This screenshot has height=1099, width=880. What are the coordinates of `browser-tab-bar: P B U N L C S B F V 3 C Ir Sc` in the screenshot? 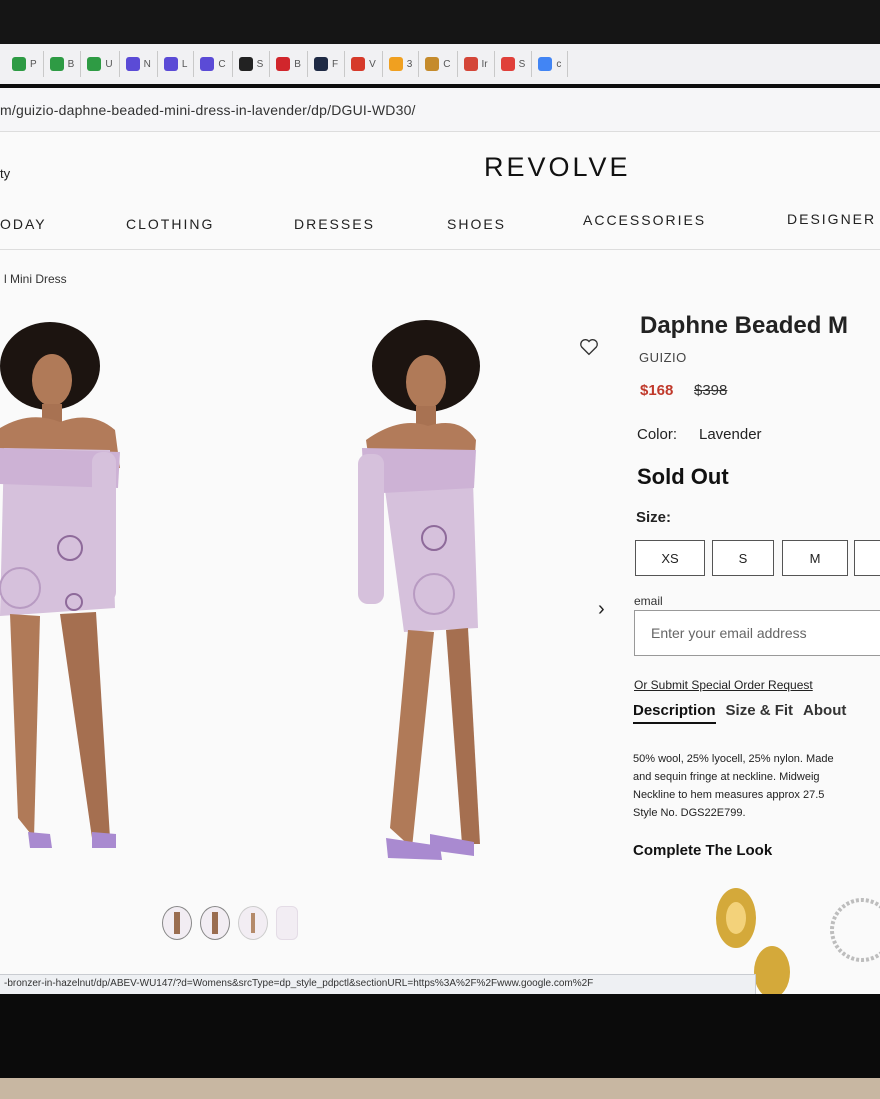 It's located at (440, 64).